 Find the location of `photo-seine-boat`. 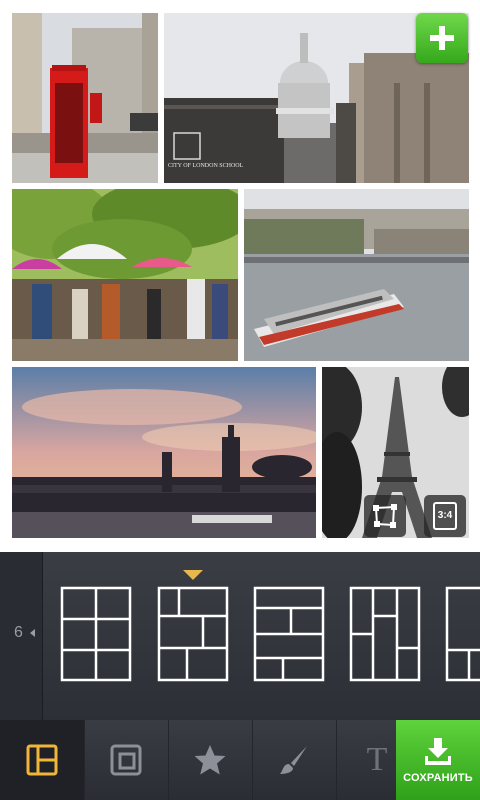

photo-seine-boat is located at coordinates (356, 275).